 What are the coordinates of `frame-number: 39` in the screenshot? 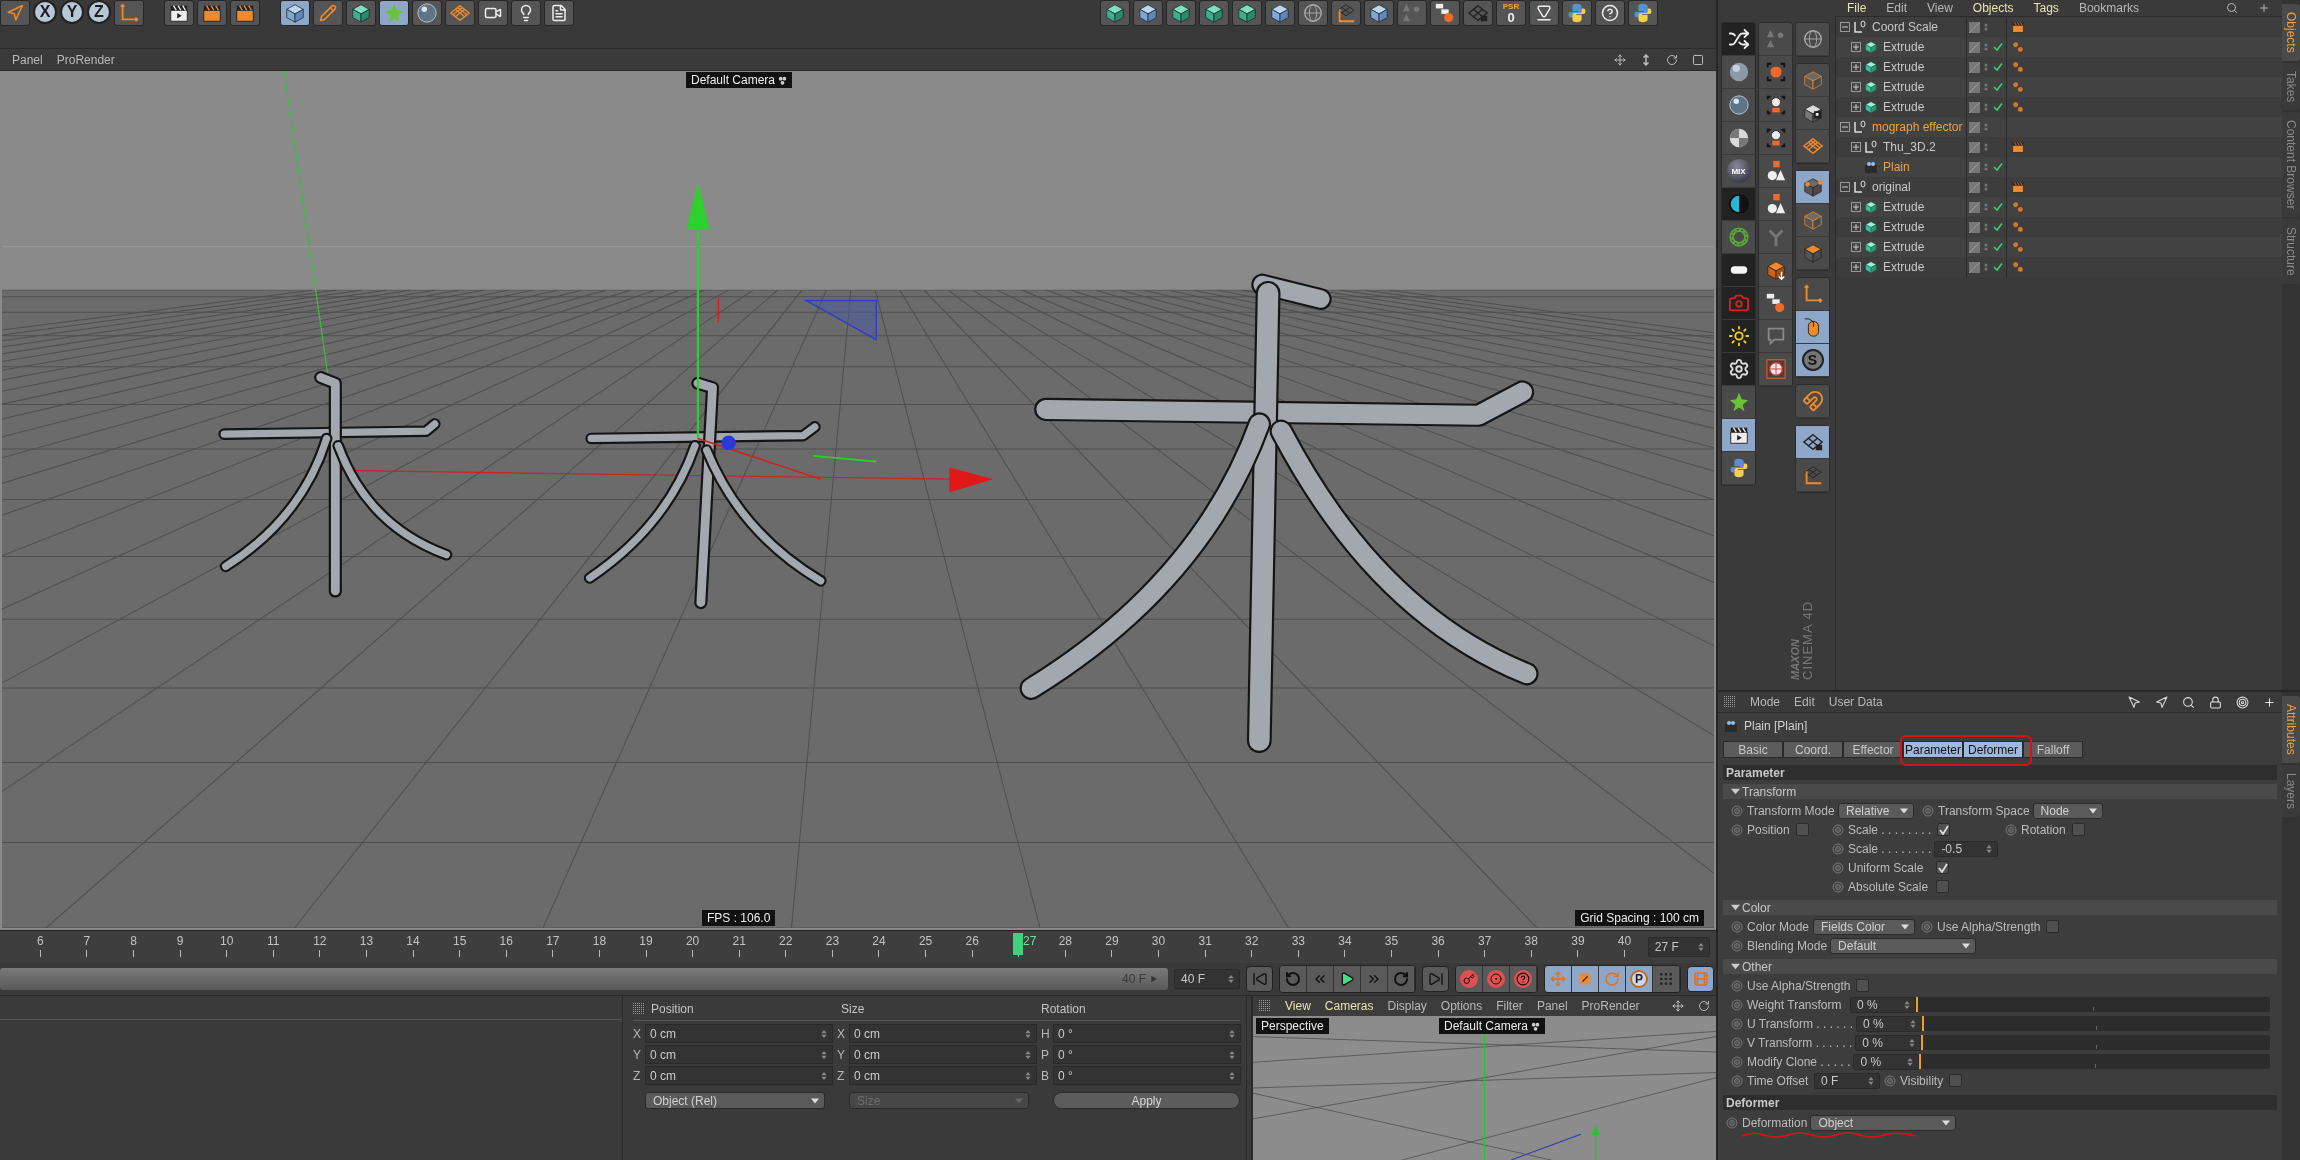 It's located at (1578, 941).